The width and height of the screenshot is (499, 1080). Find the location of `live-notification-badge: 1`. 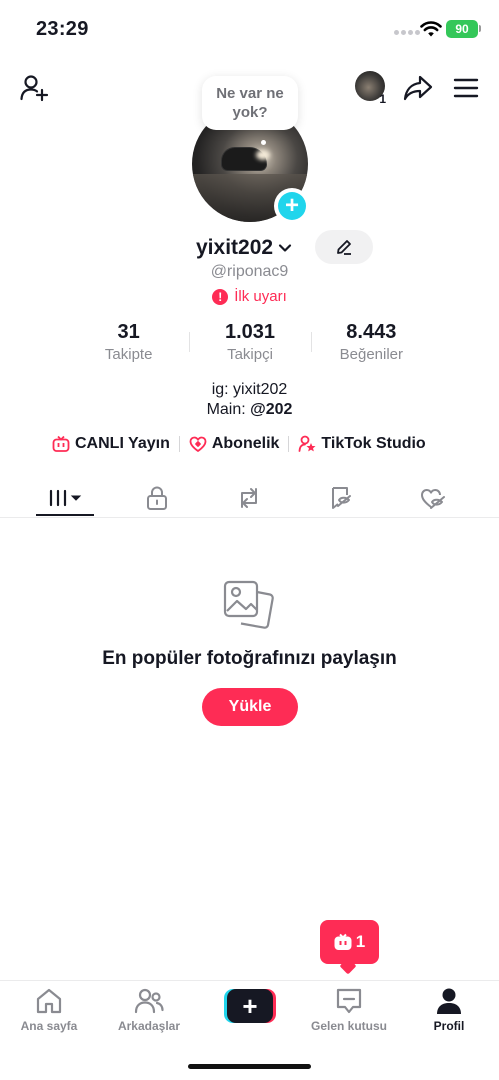

live-notification-badge: 1 is located at coordinates (349, 942).